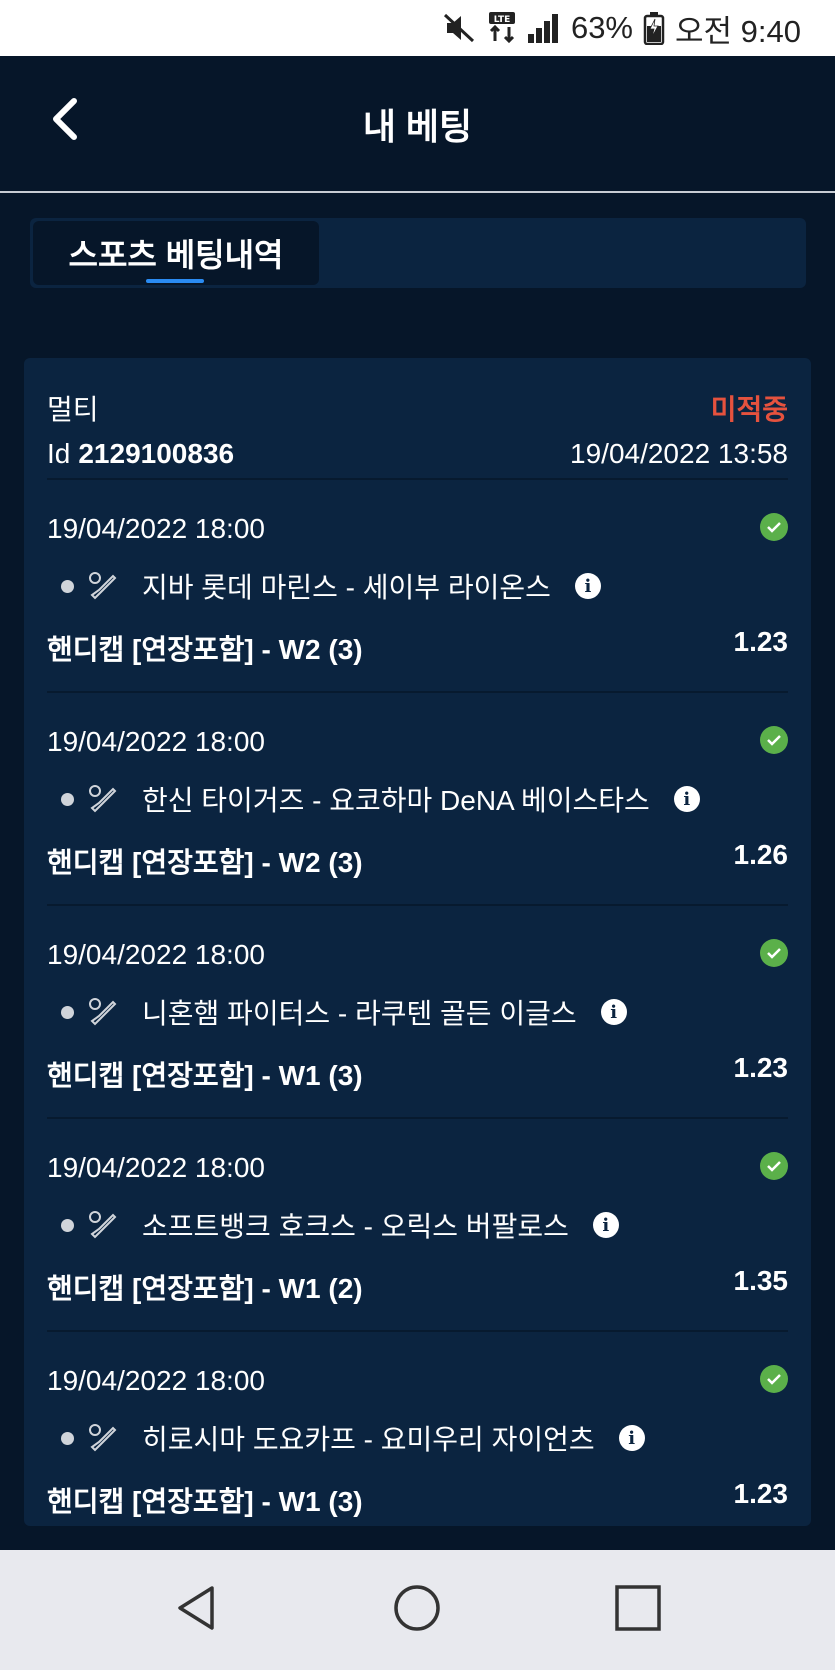  What do you see at coordinates (601, 27) in the screenshot?
I see `battery-percent: 63%` at bounding box center [601, 27].